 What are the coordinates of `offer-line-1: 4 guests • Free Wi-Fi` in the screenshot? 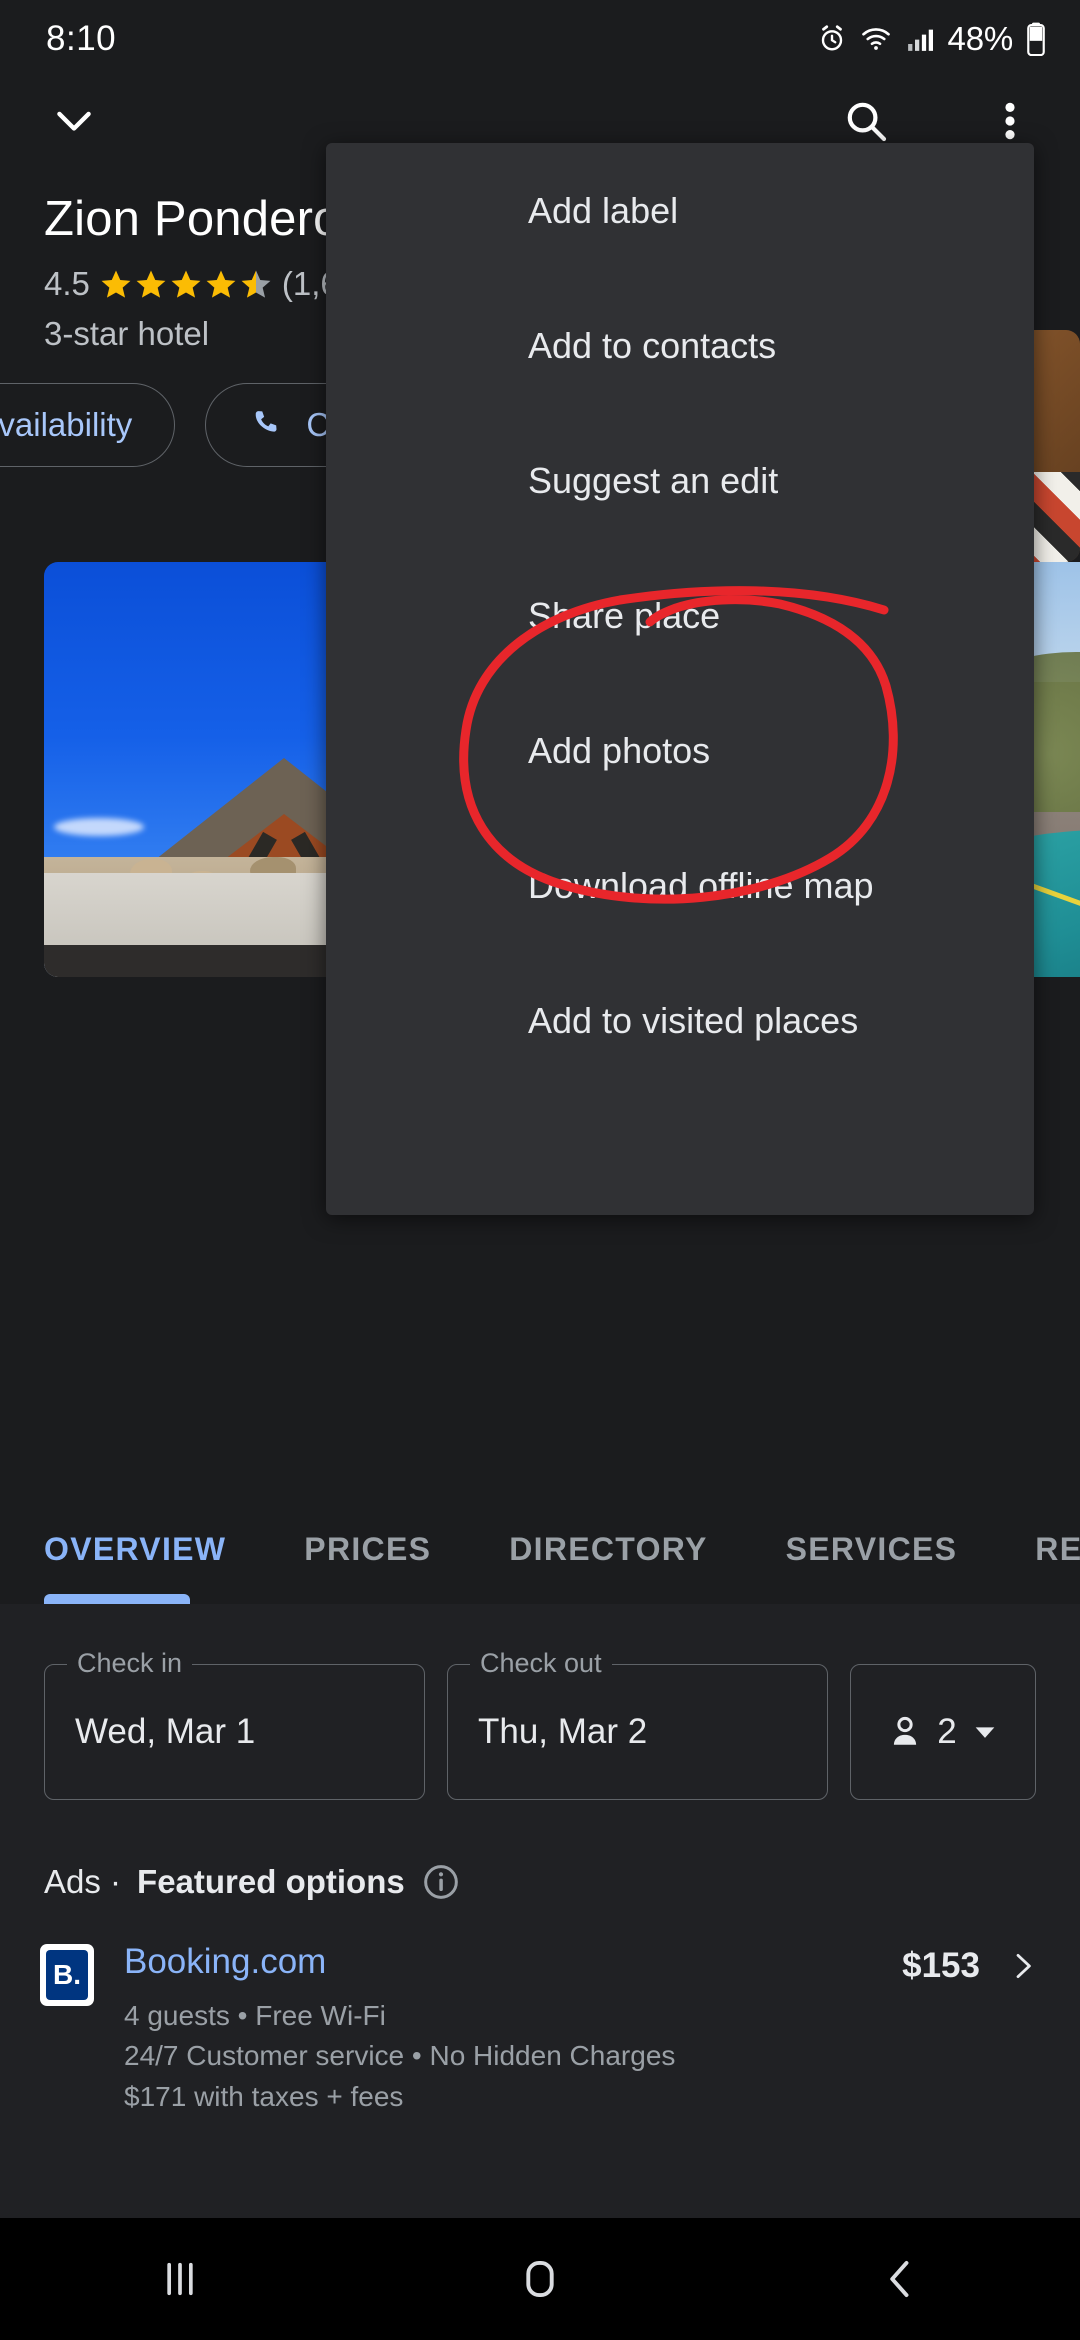 It's located at (255, 2015).